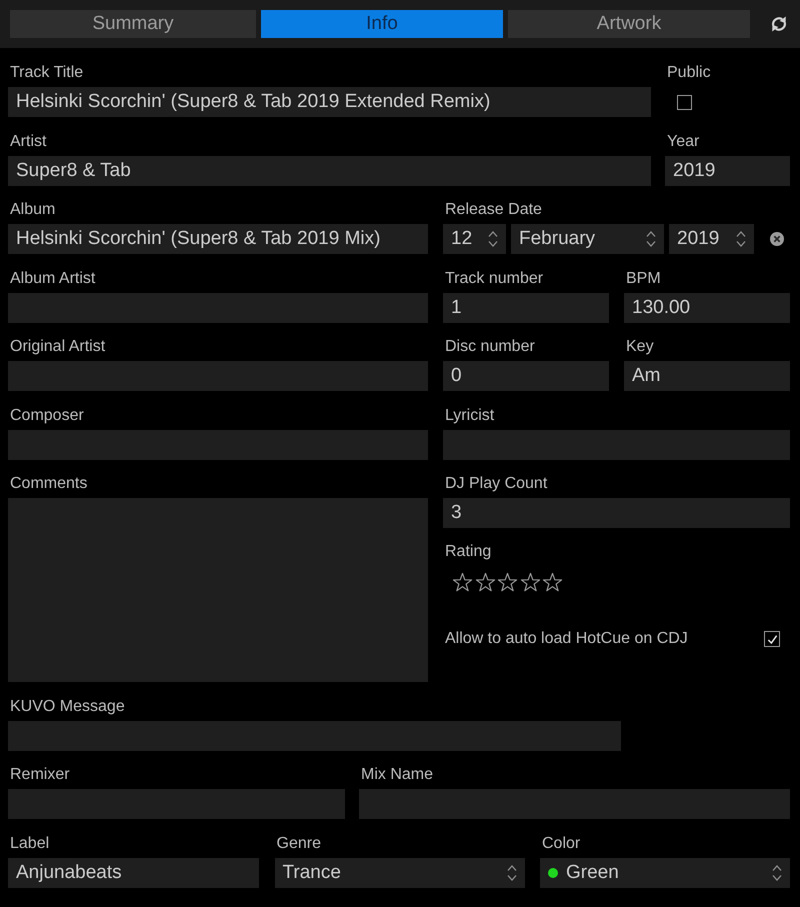 Image resolution: width=800 pixels, height=907 pixels. What do you see at coordinates (218, 307) in the screenshot?
I see `album-artist-field` at bounding box center [218, 307].